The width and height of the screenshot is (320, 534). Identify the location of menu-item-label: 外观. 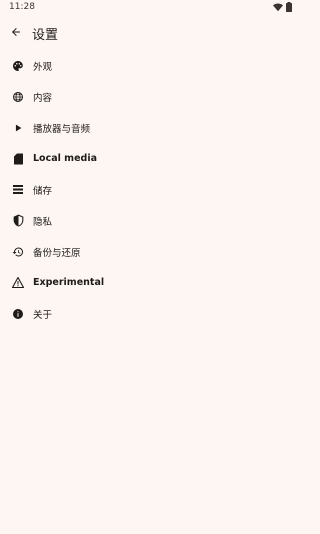
(43, 67).